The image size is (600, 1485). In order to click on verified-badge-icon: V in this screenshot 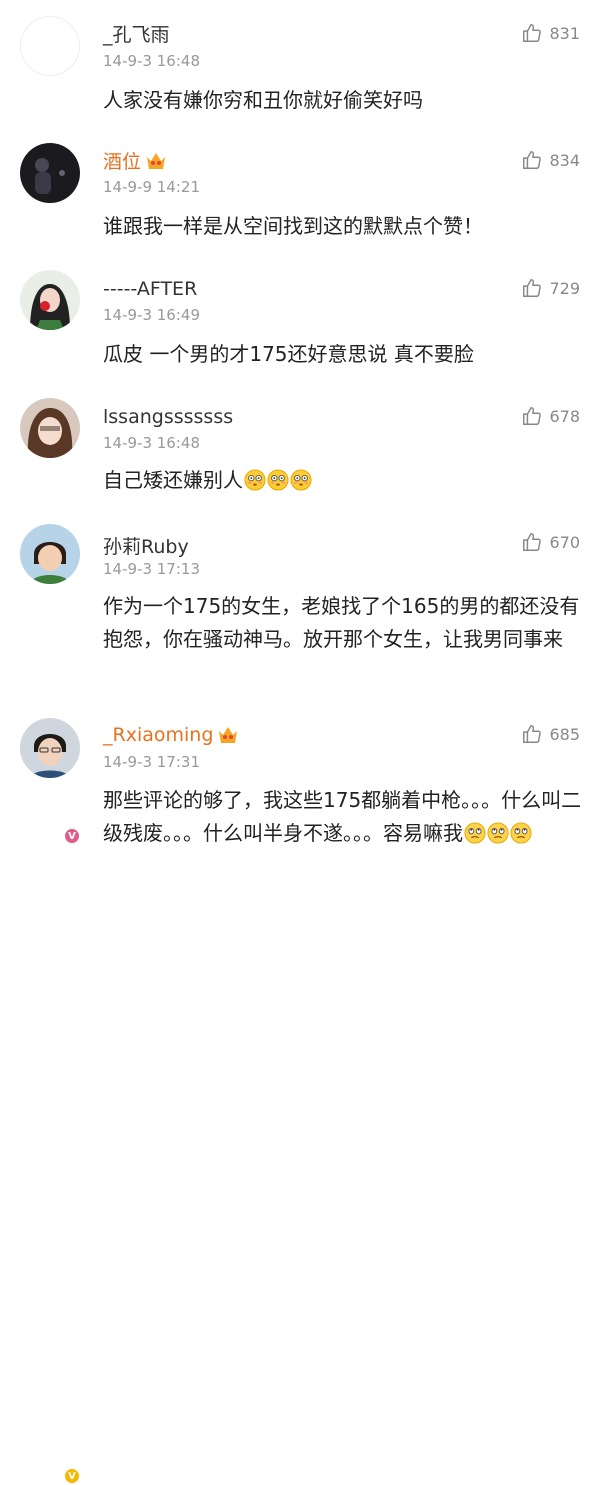, I will do `click(72, 1476)`.